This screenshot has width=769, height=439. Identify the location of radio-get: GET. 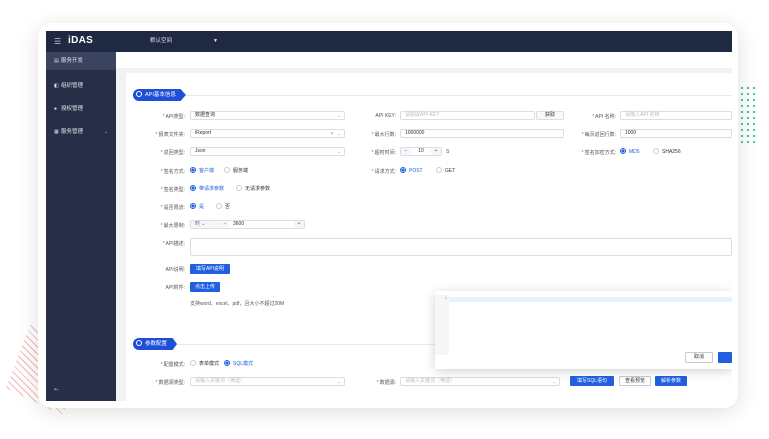
(445, 170).